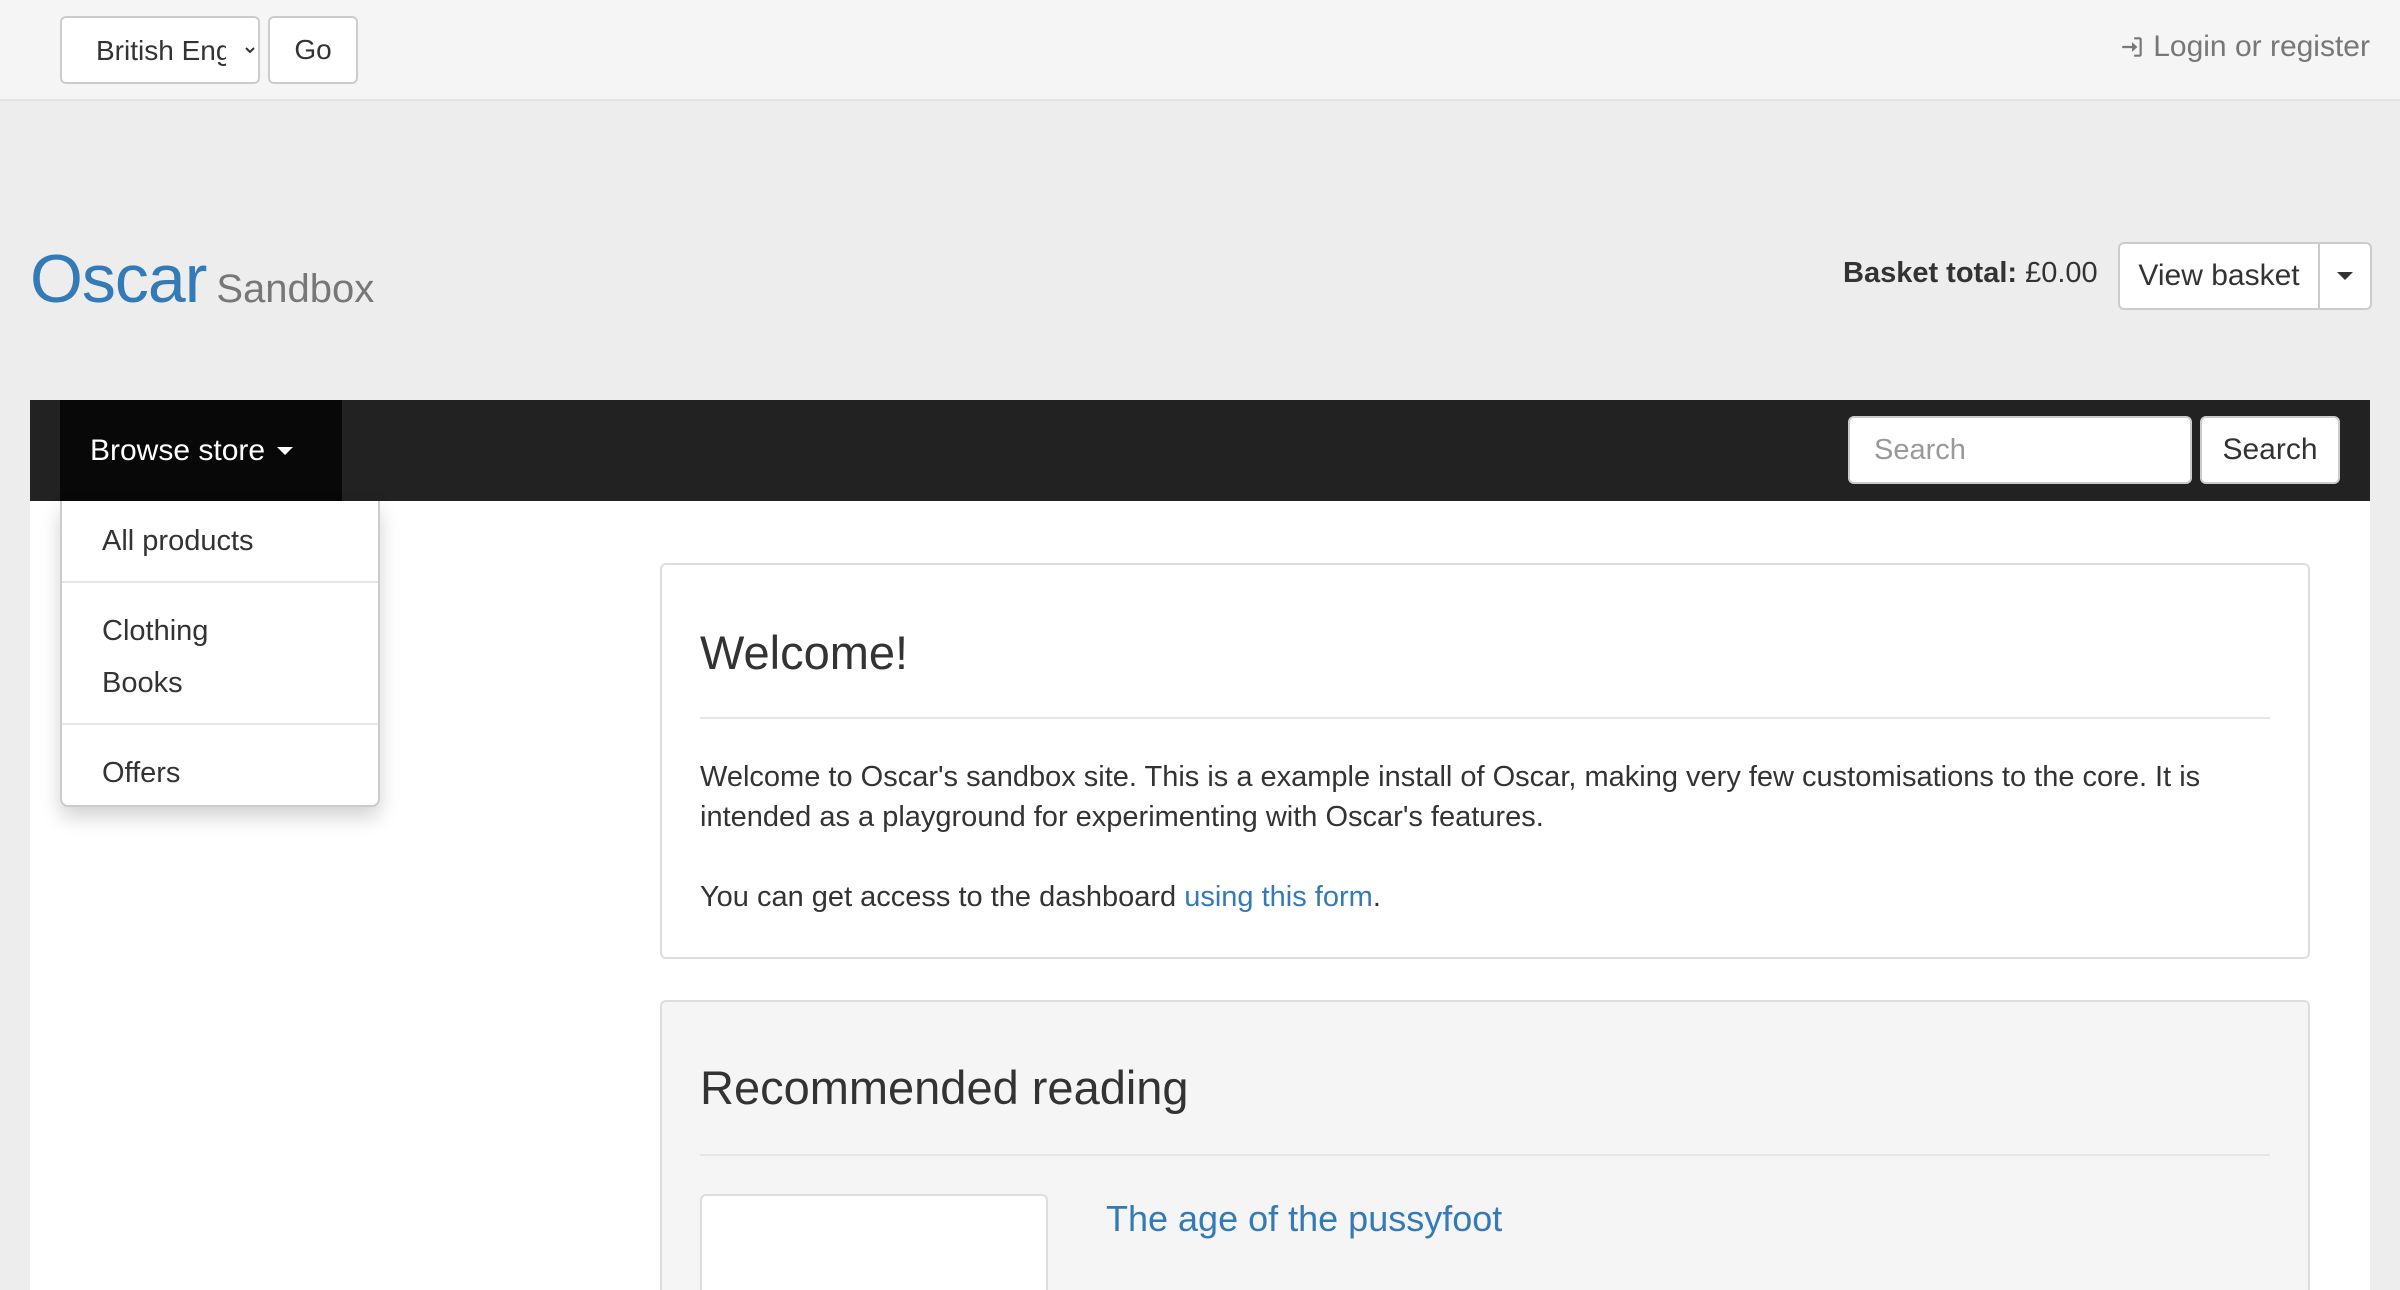  I want to click on access-end: ., so click(1376, 897).